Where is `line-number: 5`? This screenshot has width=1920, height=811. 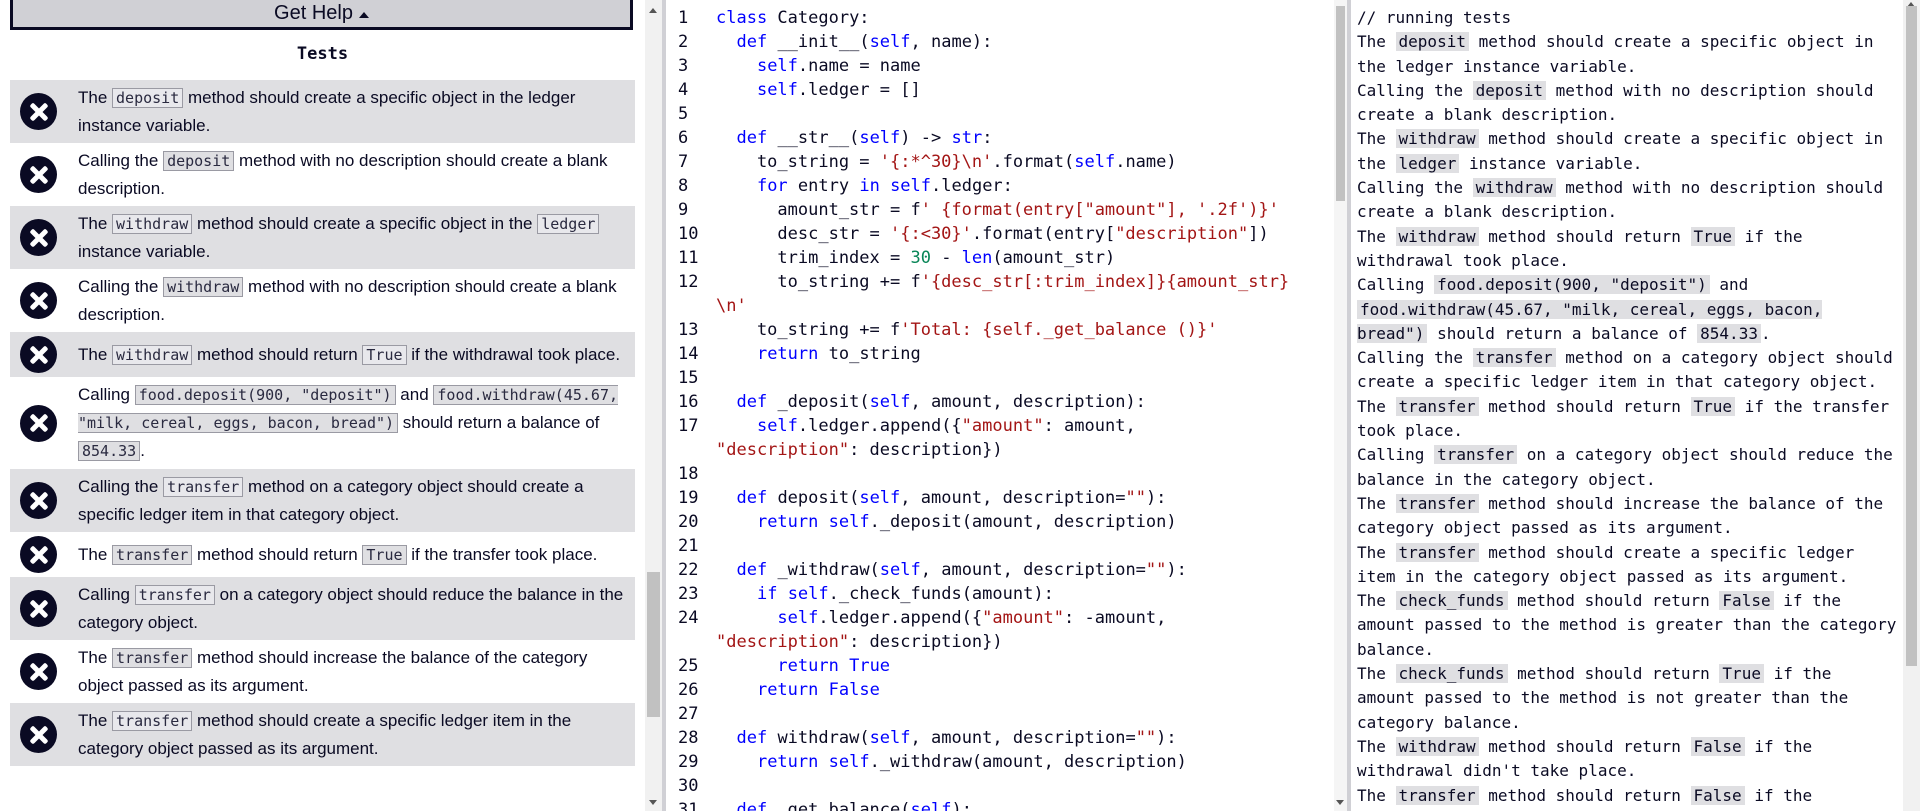 line-number: 5 is located at coordinates (683, 114).